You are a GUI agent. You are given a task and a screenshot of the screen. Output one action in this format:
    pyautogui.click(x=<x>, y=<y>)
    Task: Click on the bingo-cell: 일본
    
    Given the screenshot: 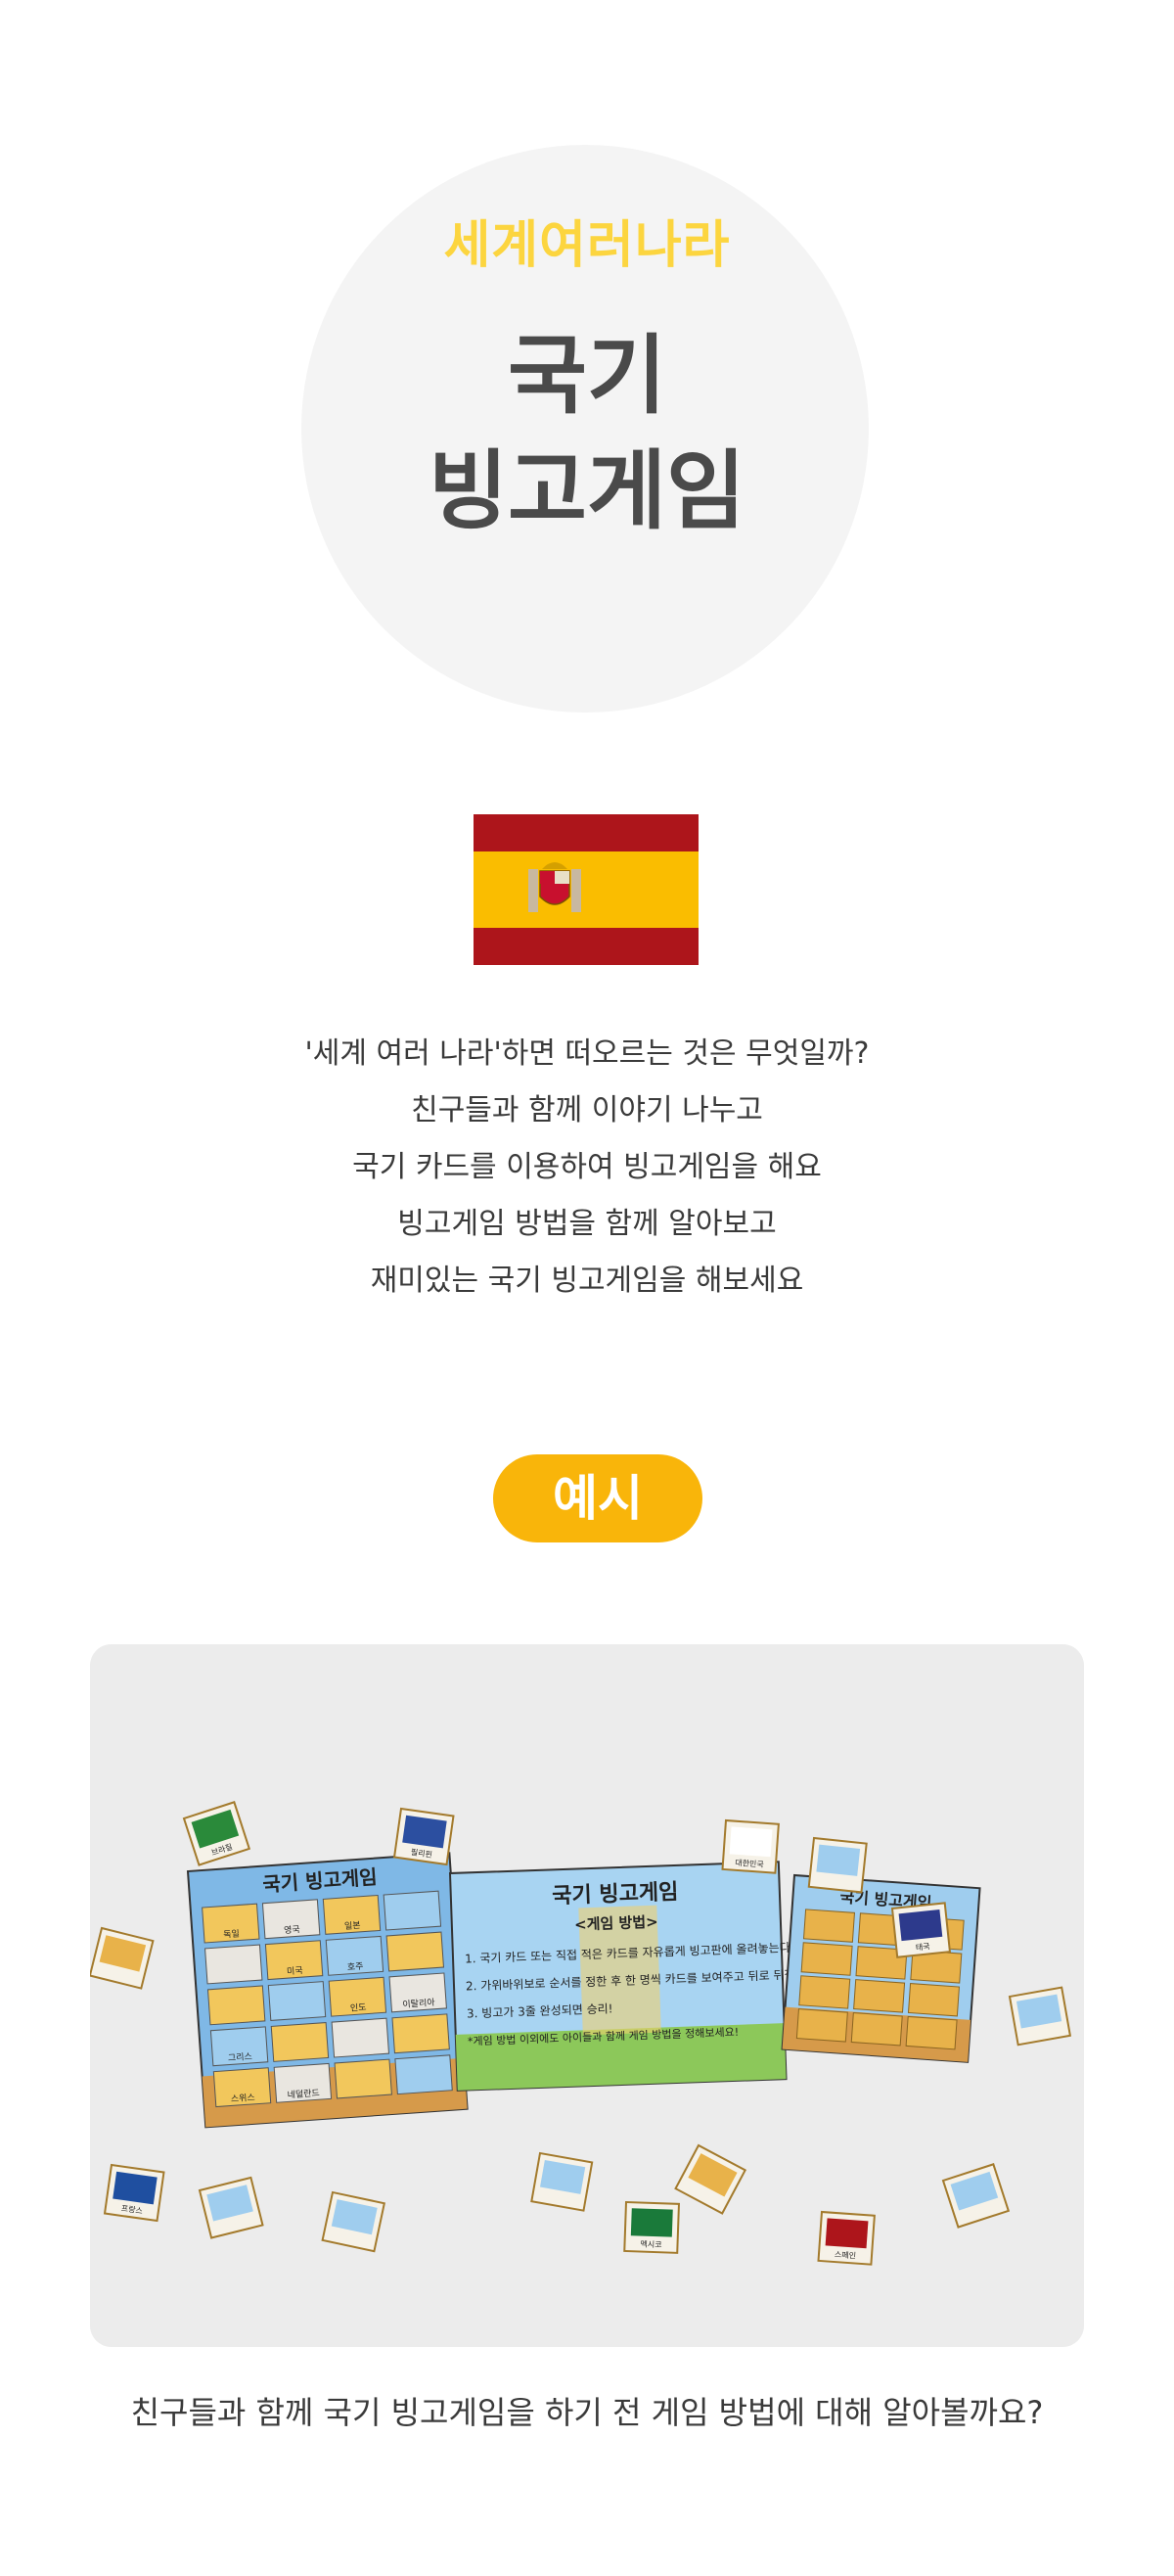 What is the action you would take?
    pyautogui.click(x=352, y=1915)
    